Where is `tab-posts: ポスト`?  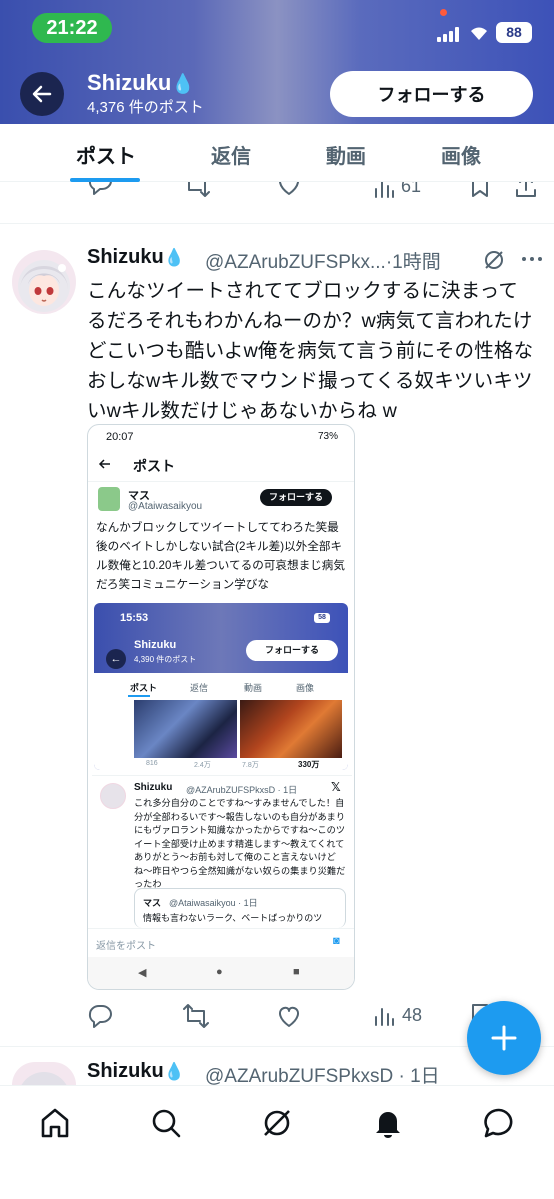 tab-posts: ポスト is located at coordinates (106, 154).